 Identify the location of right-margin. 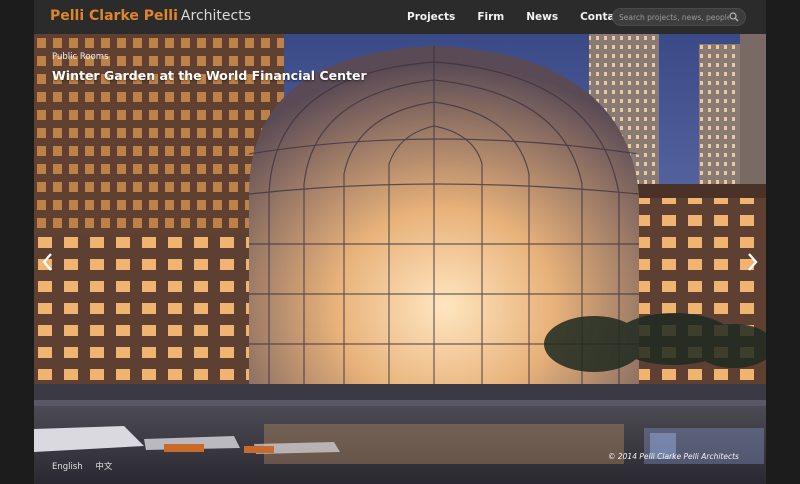
(783, 242).